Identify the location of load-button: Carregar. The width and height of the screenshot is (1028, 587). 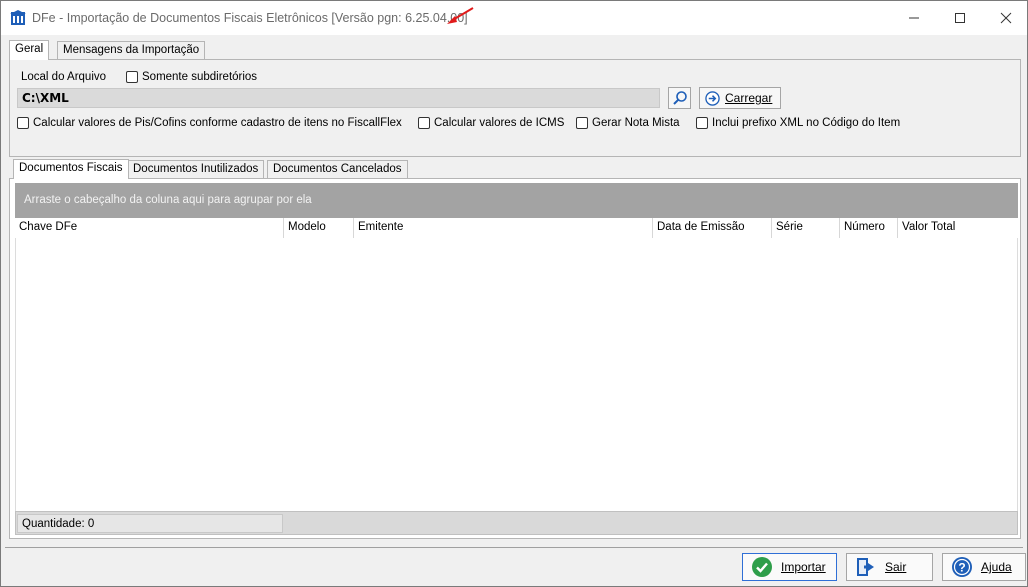
(740, 98).